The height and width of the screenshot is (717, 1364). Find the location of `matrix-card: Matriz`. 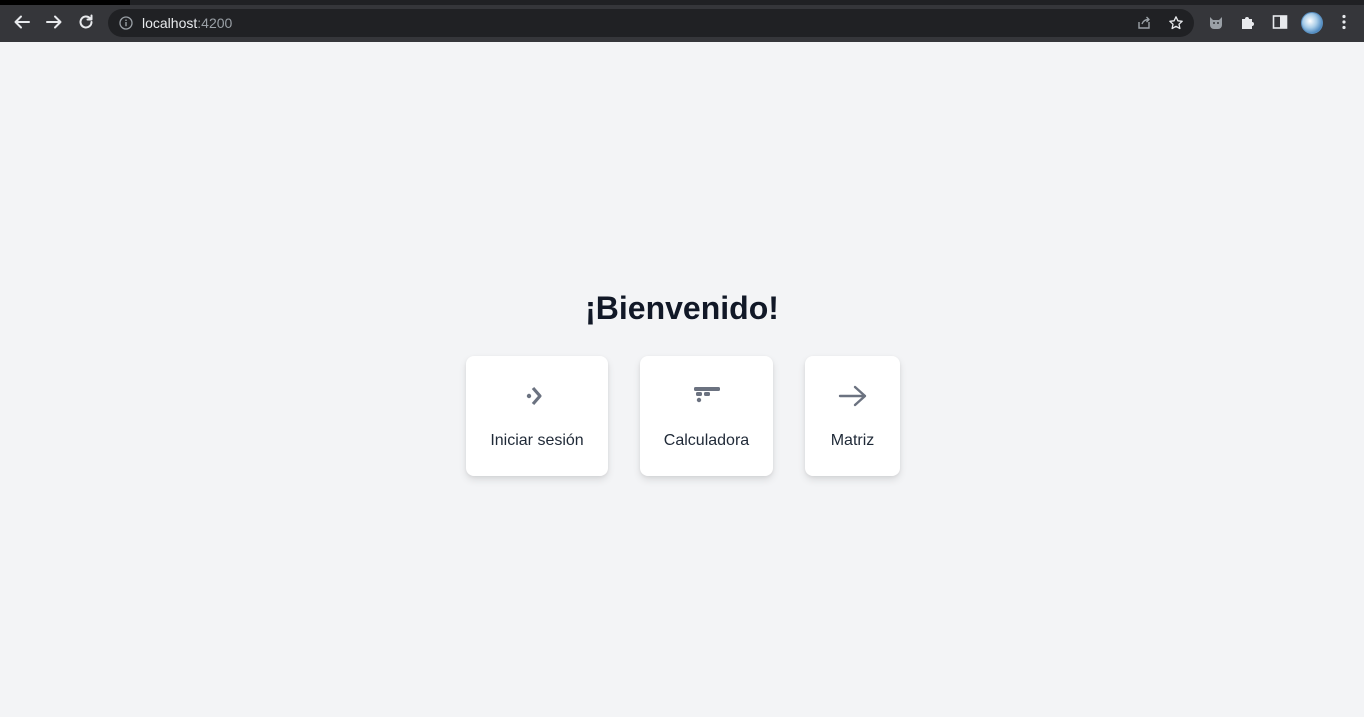

matrix-card: Matriz is located at coordinates (852, 416).